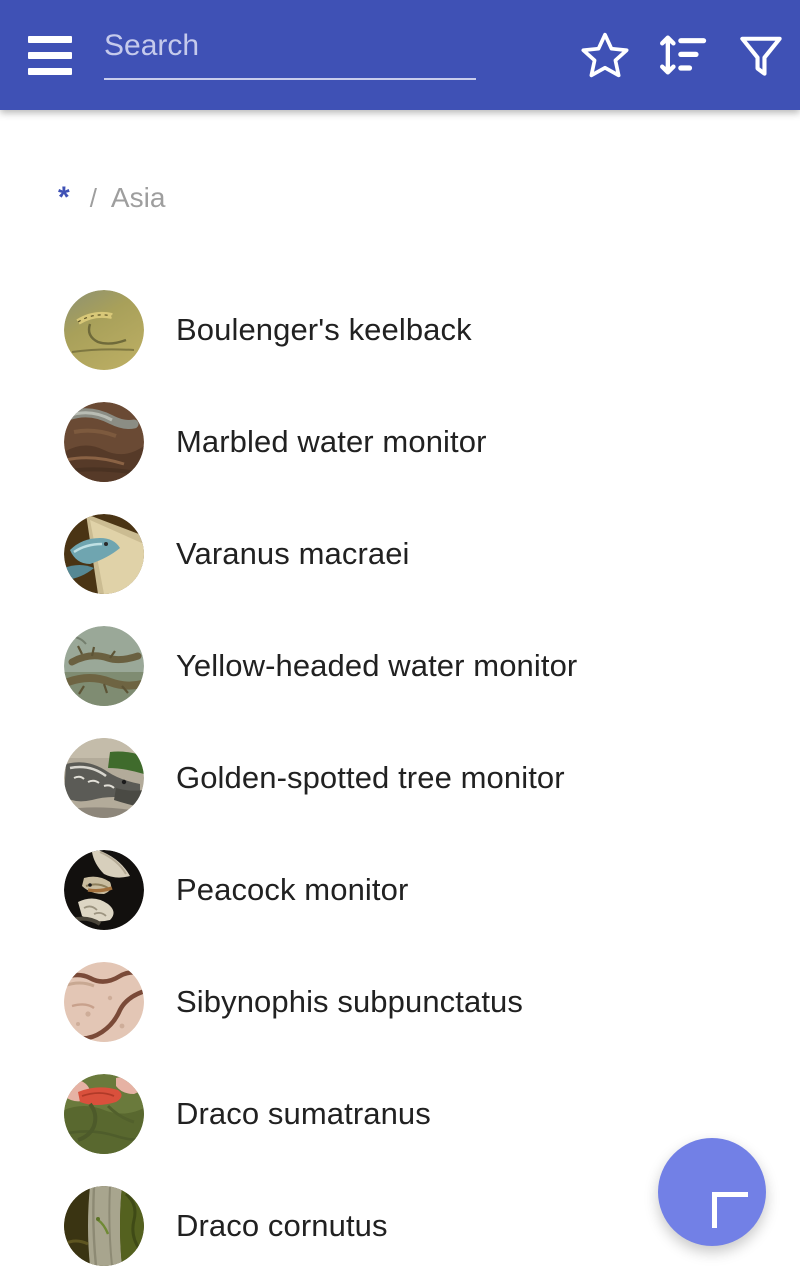 The width and height of the screenshot is (800, 1280). I want to click on app-bar, so click(400, 55).